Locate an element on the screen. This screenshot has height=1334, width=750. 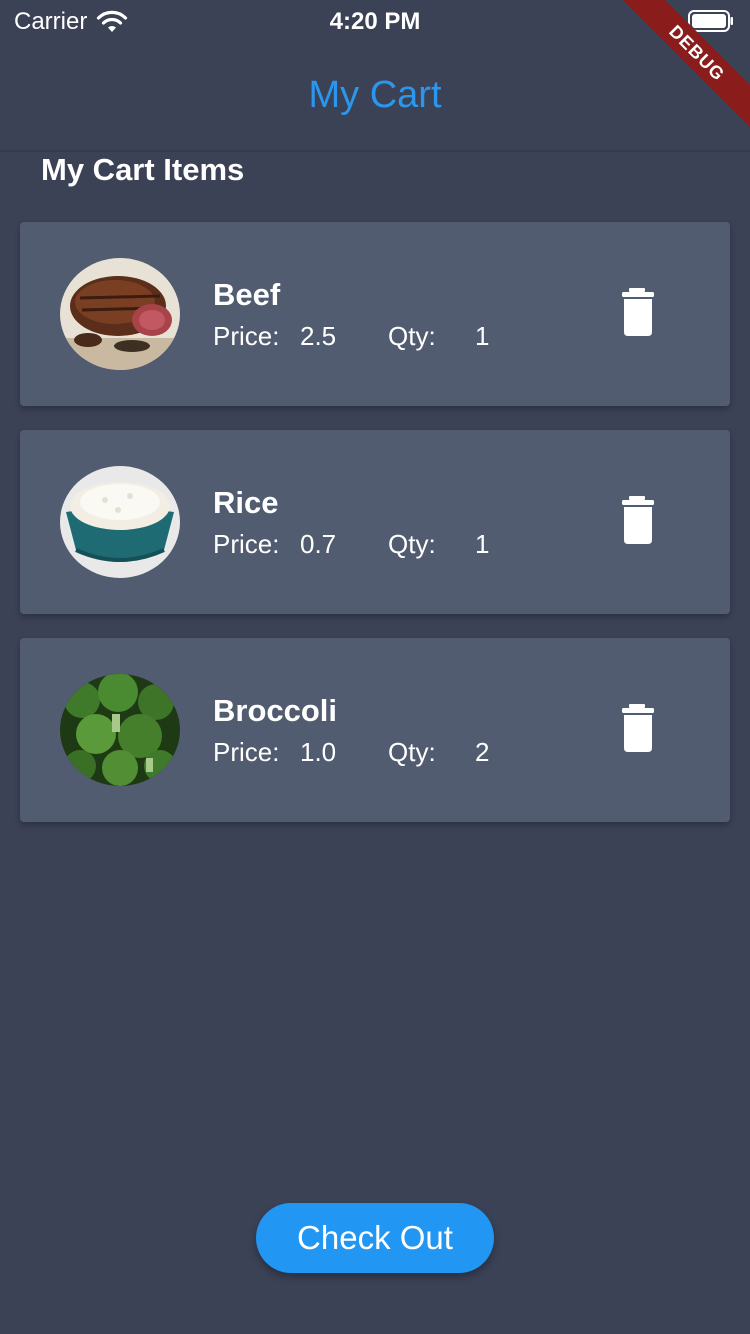
item-name: Broccoli is located at coordinates (275, 710).